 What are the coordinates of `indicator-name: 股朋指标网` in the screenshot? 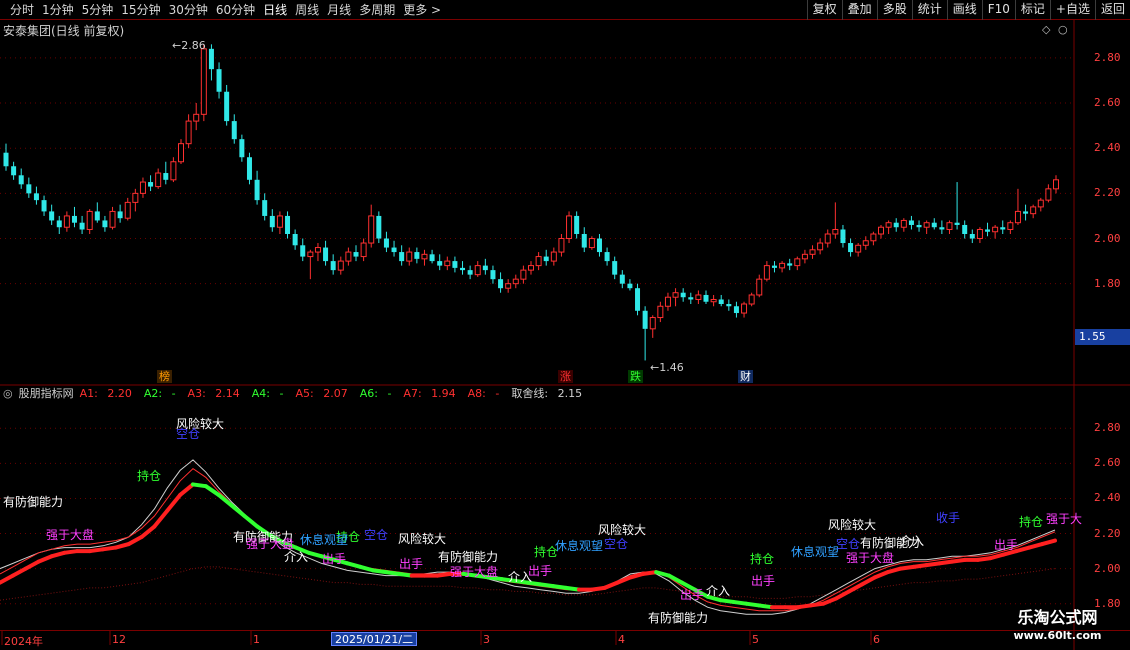 It's located at (46, 393).